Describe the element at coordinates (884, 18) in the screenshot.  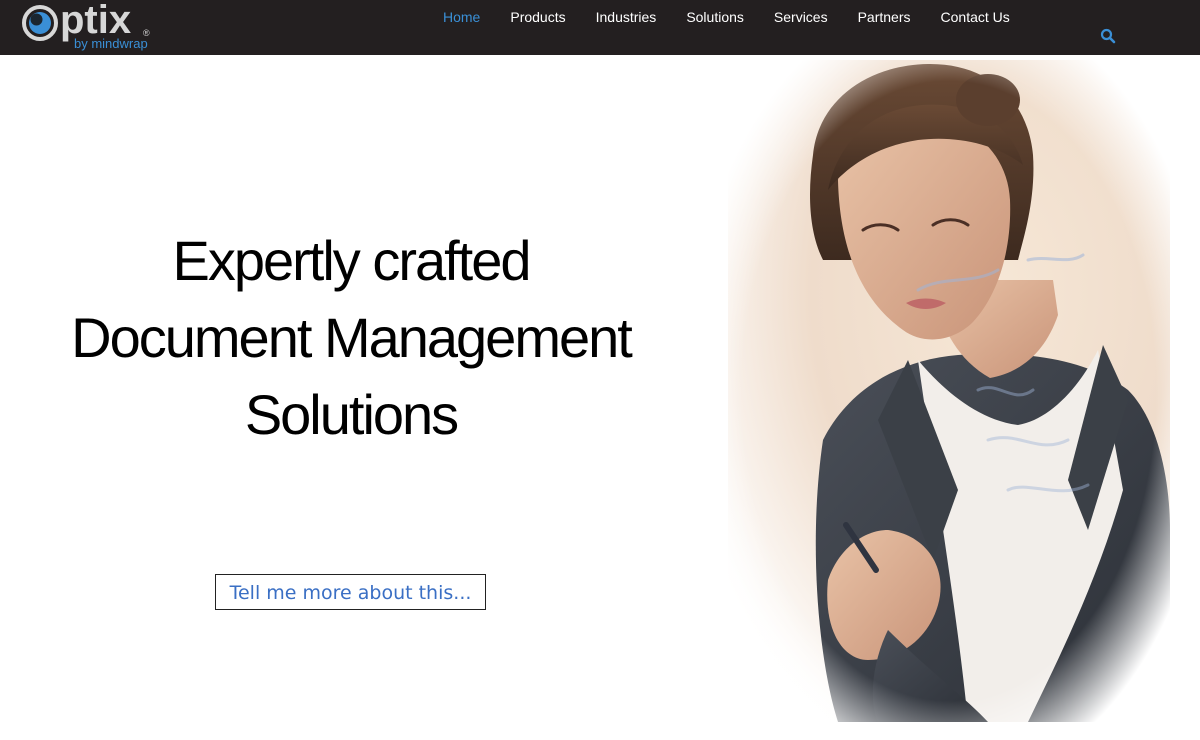
I see `nav-item-partners: Partners` at that location.